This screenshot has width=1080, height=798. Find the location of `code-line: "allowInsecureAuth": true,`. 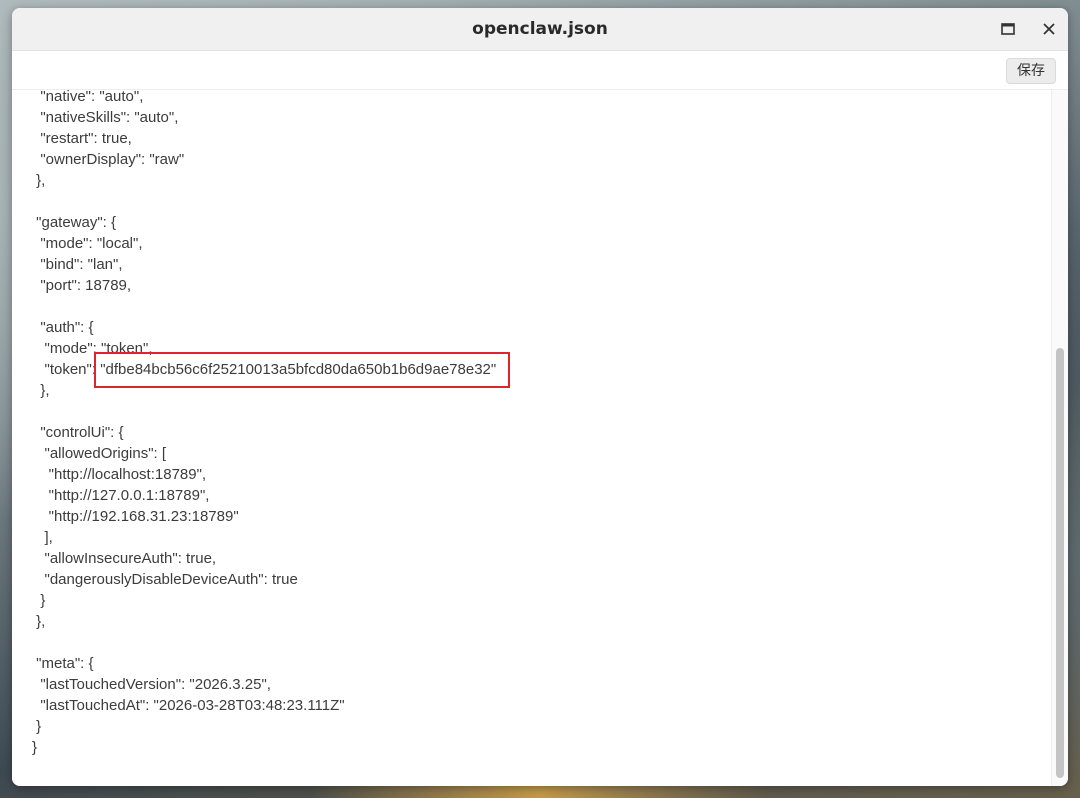

code-line: "allowInsecureAuth": true, is located at coordinates (124, 558).